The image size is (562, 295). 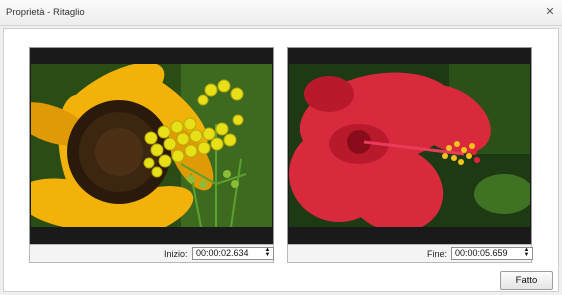 What do you see at coordinates (526, 280) in the screenshot?
I see `done-button: Fatto` at bounding box center [526, 280].